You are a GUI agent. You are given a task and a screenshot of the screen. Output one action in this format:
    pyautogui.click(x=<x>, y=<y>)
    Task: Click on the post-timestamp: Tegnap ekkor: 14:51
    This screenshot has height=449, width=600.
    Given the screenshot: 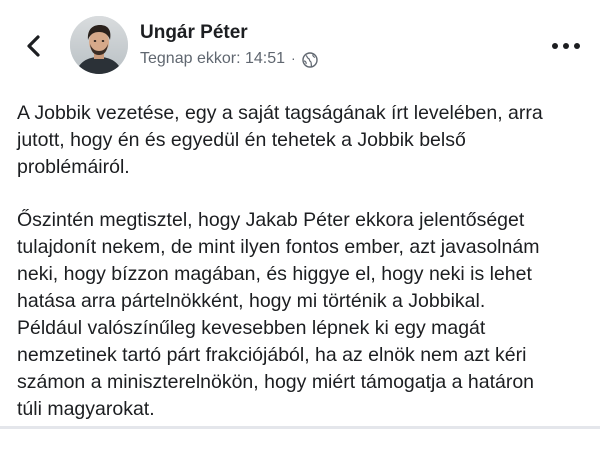 What is the action you would take?
    pyautogui.click(x=212, y=59)
    